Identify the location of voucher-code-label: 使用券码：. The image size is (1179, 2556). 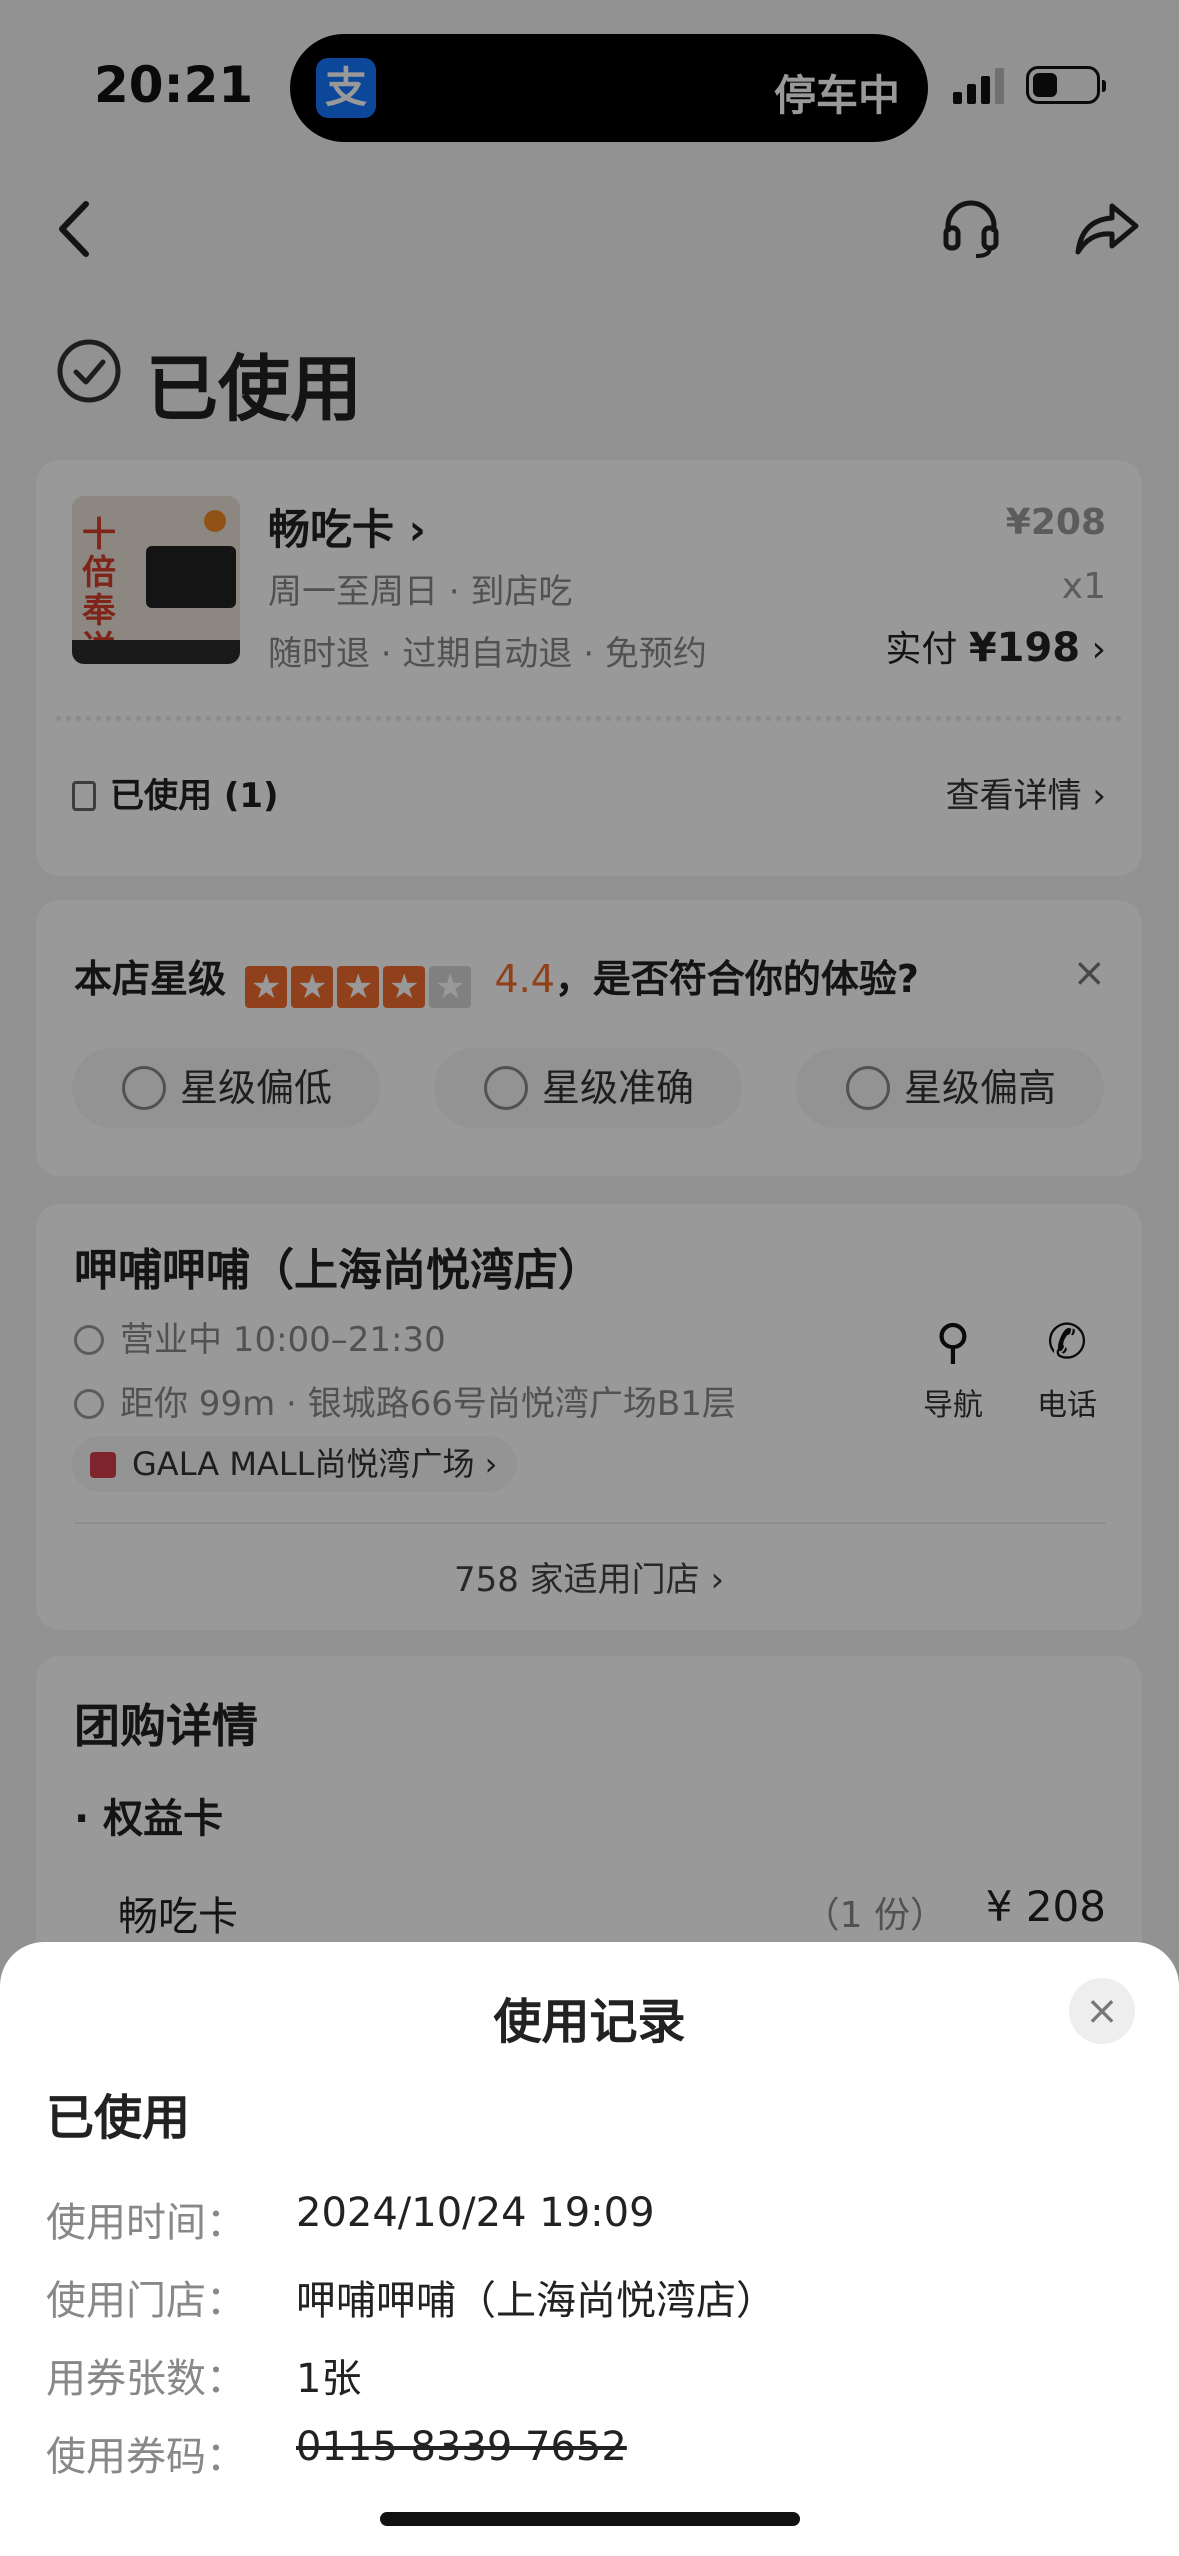
(146, 2457).